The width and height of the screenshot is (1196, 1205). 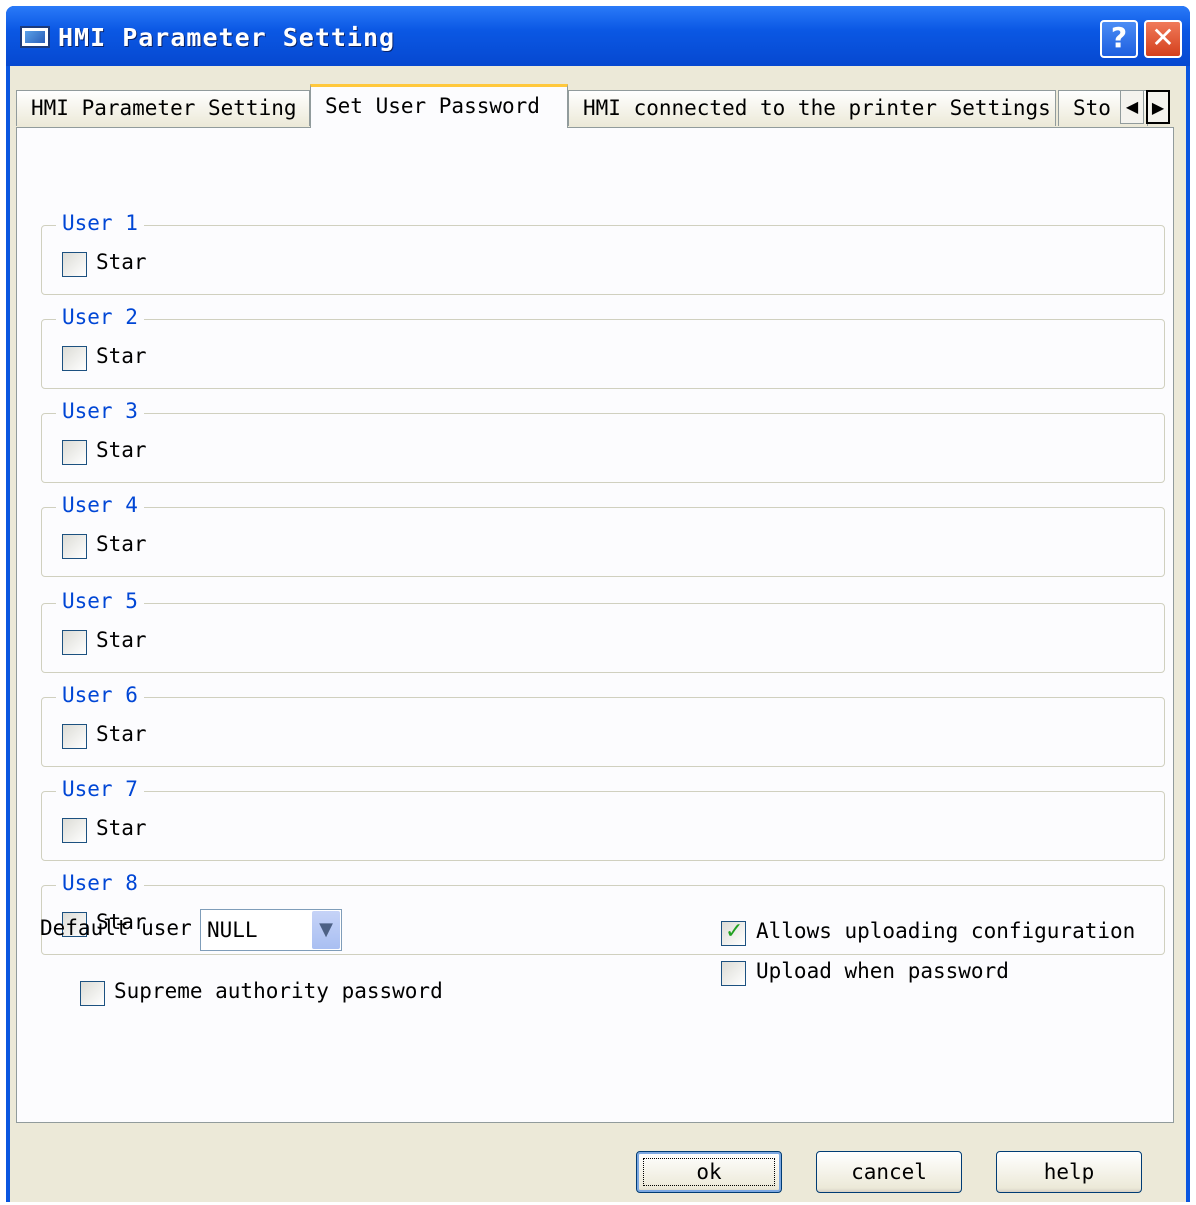 What do you see at coordinates (100, 411) in the screenshot?
I see `user-legend: User 3` at bounding box center [100, 411].